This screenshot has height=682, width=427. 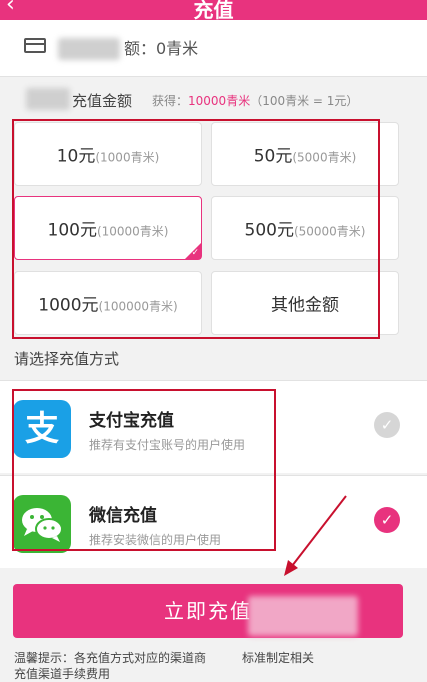 I want to click on tip-text-line1: 温馨提示：各充值方式对应的渠道商 标准制定相关, so click(x=164, y=658).